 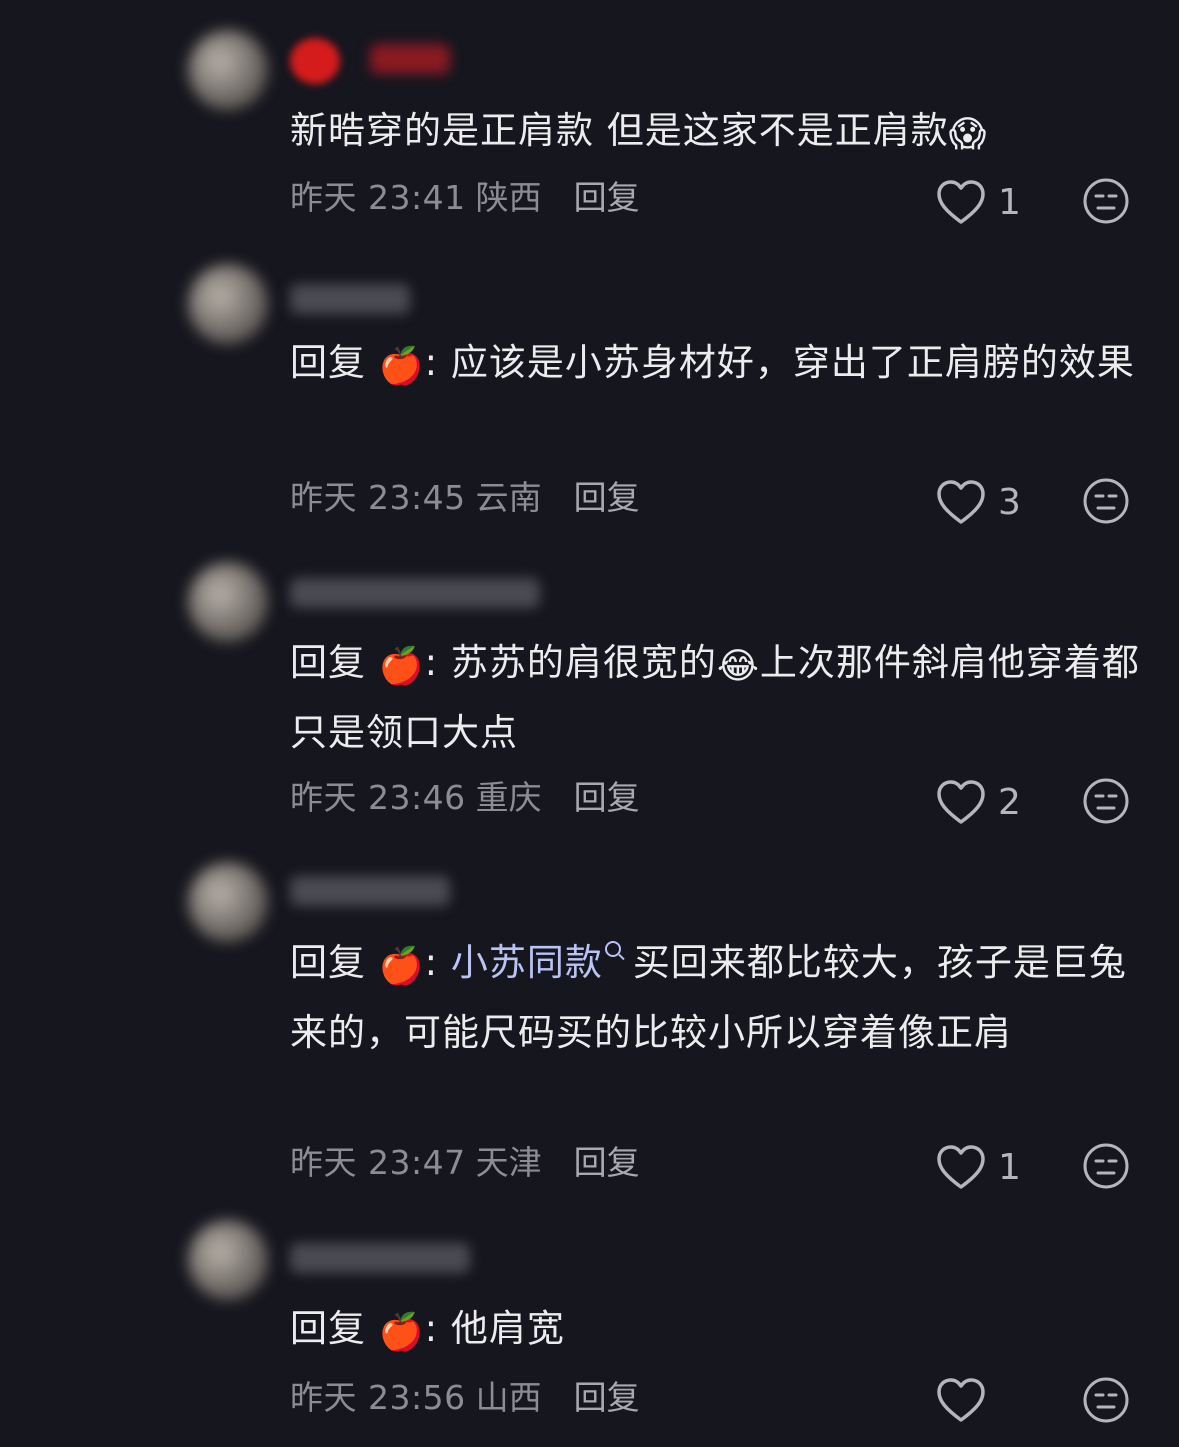 I want to click on colon: :, so click(x=437, y=962).